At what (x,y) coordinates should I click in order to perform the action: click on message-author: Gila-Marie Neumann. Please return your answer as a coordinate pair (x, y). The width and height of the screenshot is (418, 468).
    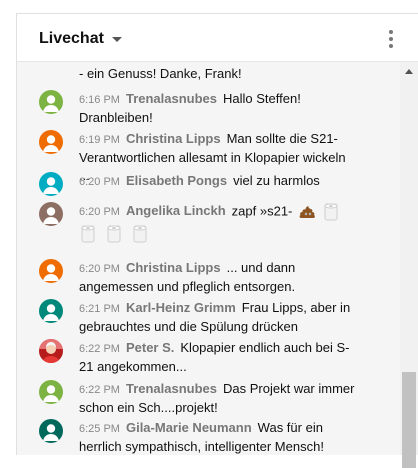
    Looking at the image, I should click on (189, 427).